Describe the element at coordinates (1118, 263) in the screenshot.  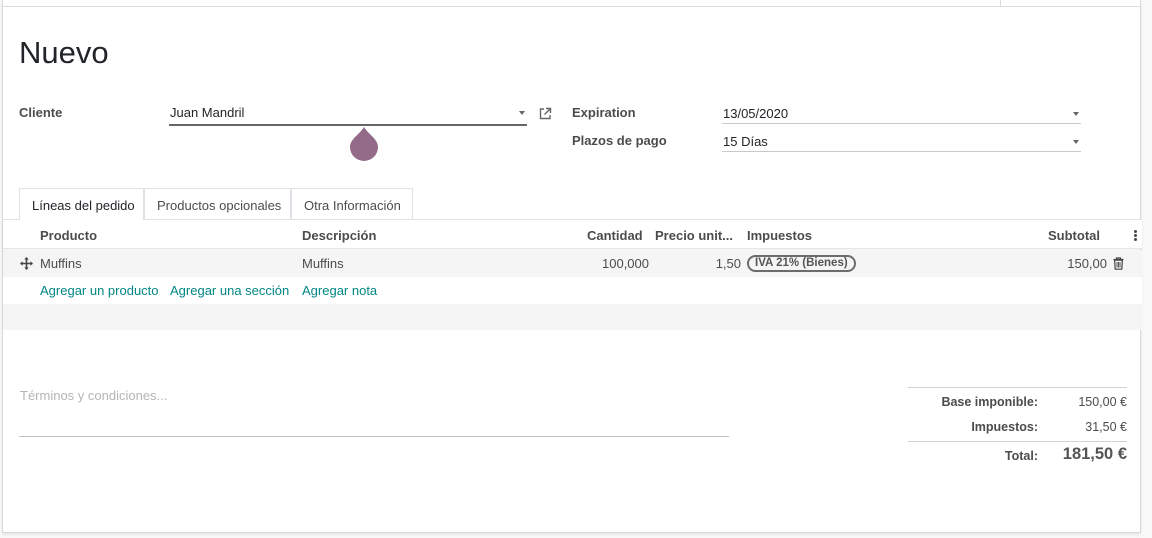
I see `trash-icon` at that location.